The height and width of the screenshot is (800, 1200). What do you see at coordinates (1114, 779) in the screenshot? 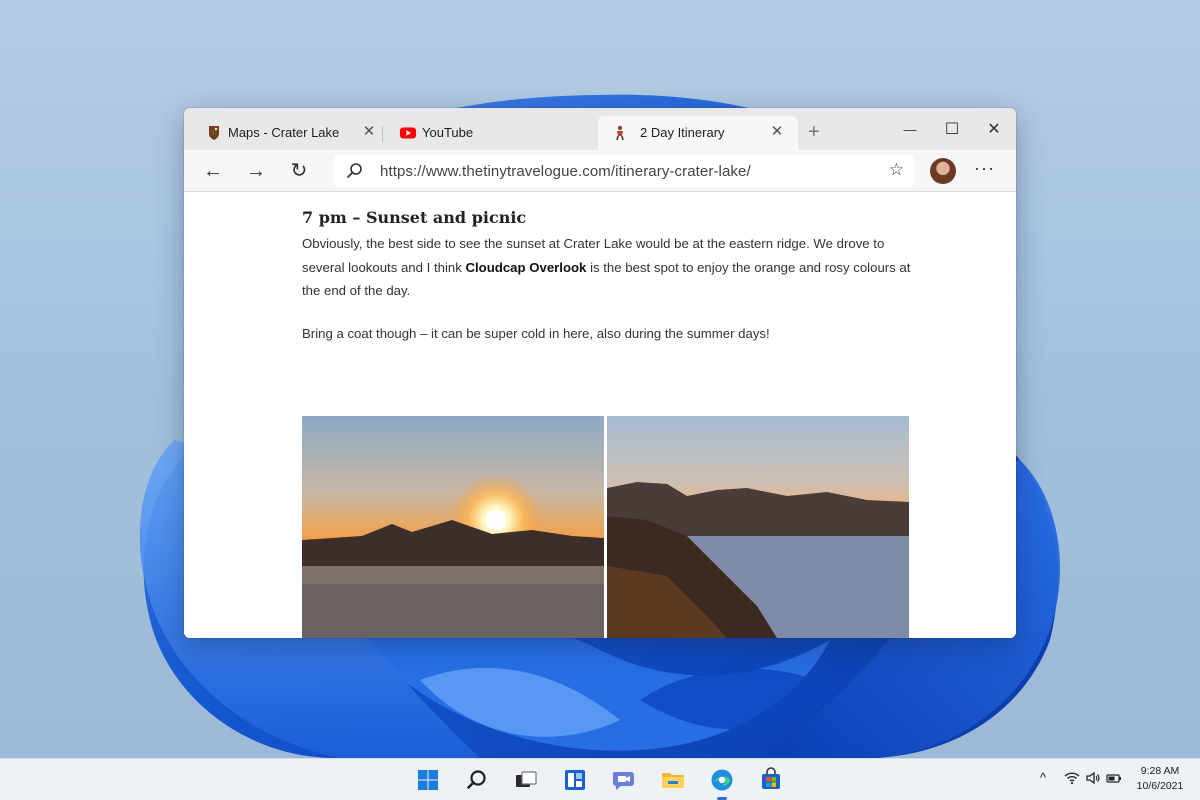
I see `battery-icon` at bounding box center [1114, 779].